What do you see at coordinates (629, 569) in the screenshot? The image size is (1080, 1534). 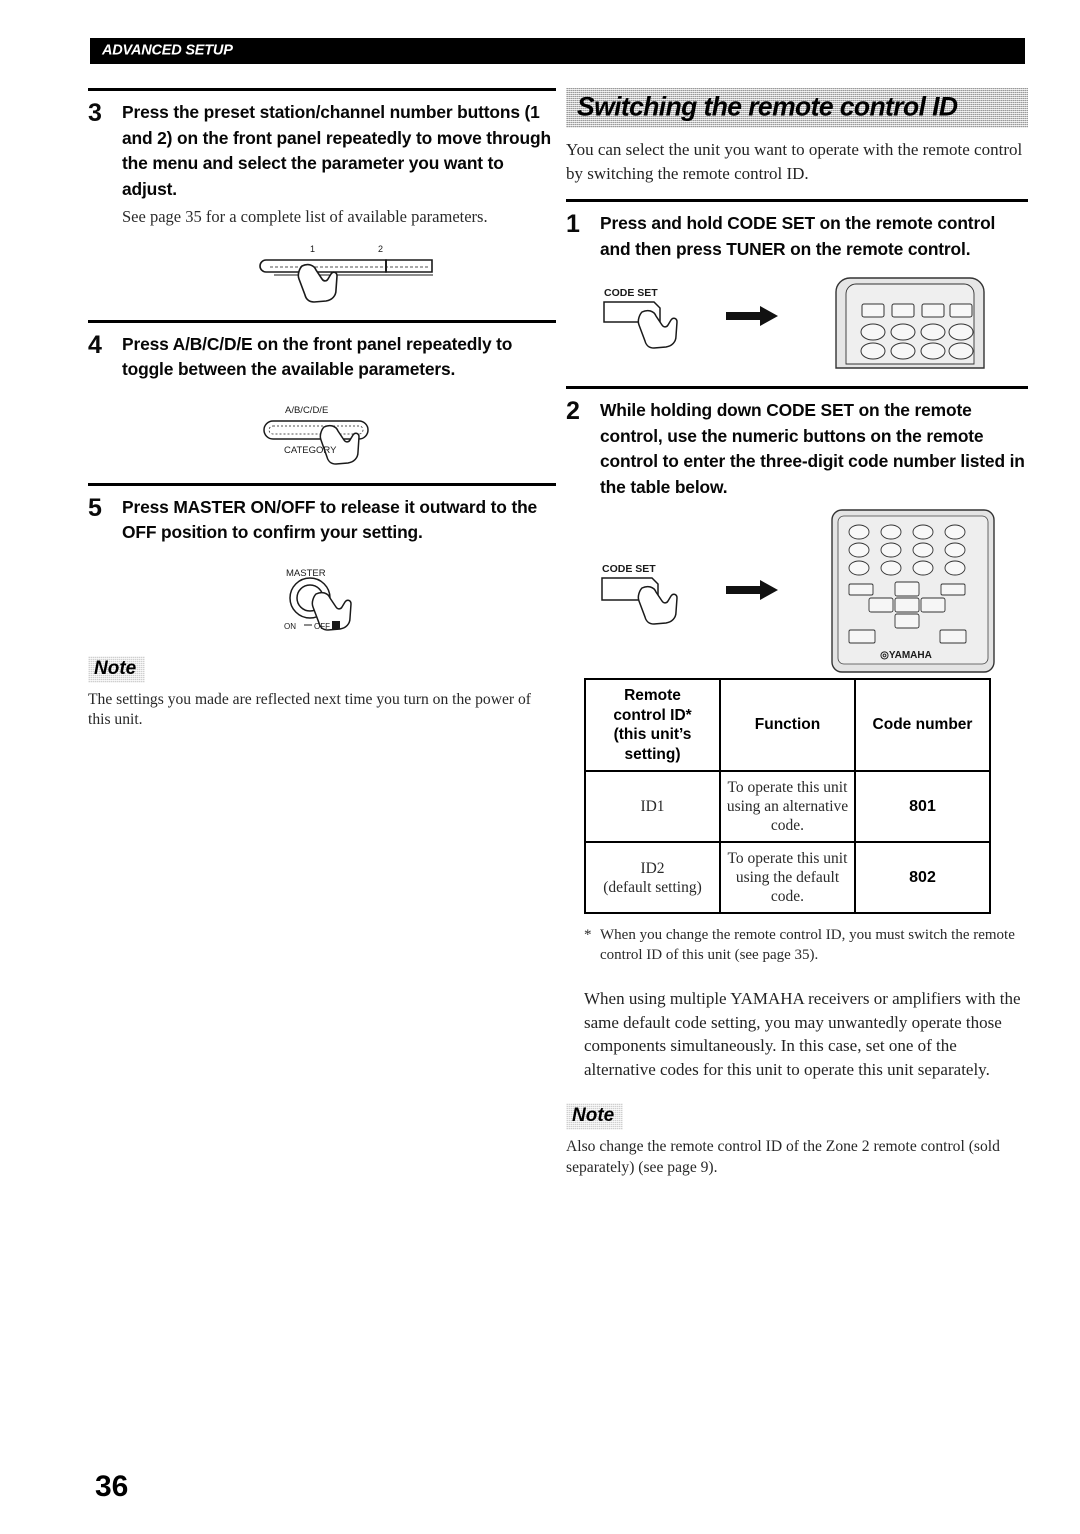 I see `code-set-label-step2: CODE SET` at bounding box center [629, 569].